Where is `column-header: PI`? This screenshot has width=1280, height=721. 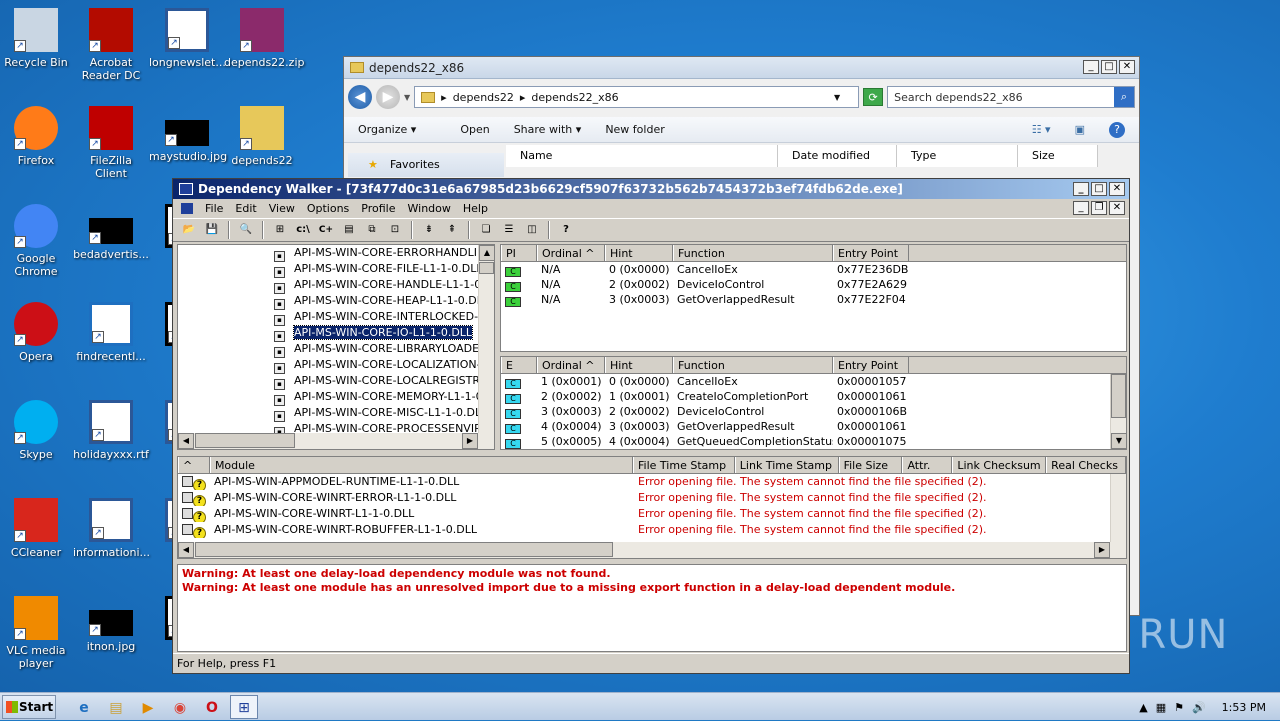 column-header: PI is located at coordinates (519, 253).